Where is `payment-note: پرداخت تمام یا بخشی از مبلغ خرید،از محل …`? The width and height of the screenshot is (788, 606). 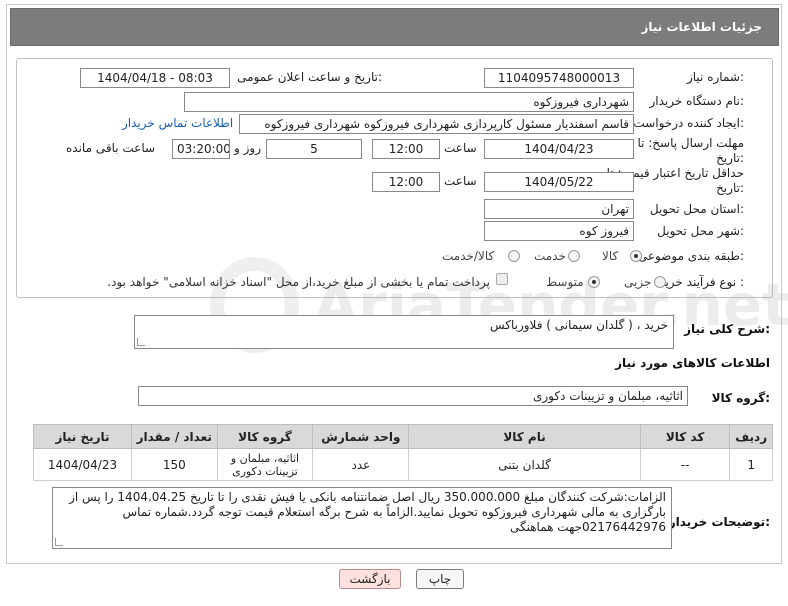 payment-note: پرداخت تمام یا بخشی از مبلغ خرید،از محل … is located at coordinates (298, 282).